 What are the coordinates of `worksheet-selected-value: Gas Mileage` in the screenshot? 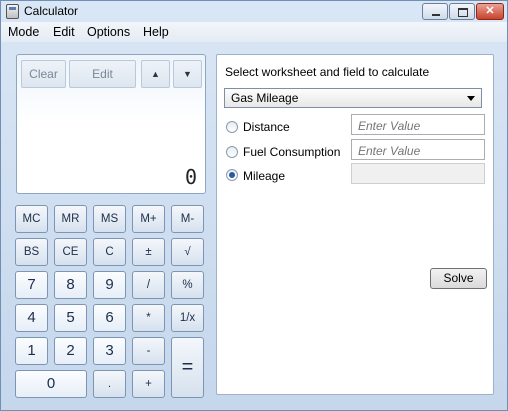 It's located at (265, 98).